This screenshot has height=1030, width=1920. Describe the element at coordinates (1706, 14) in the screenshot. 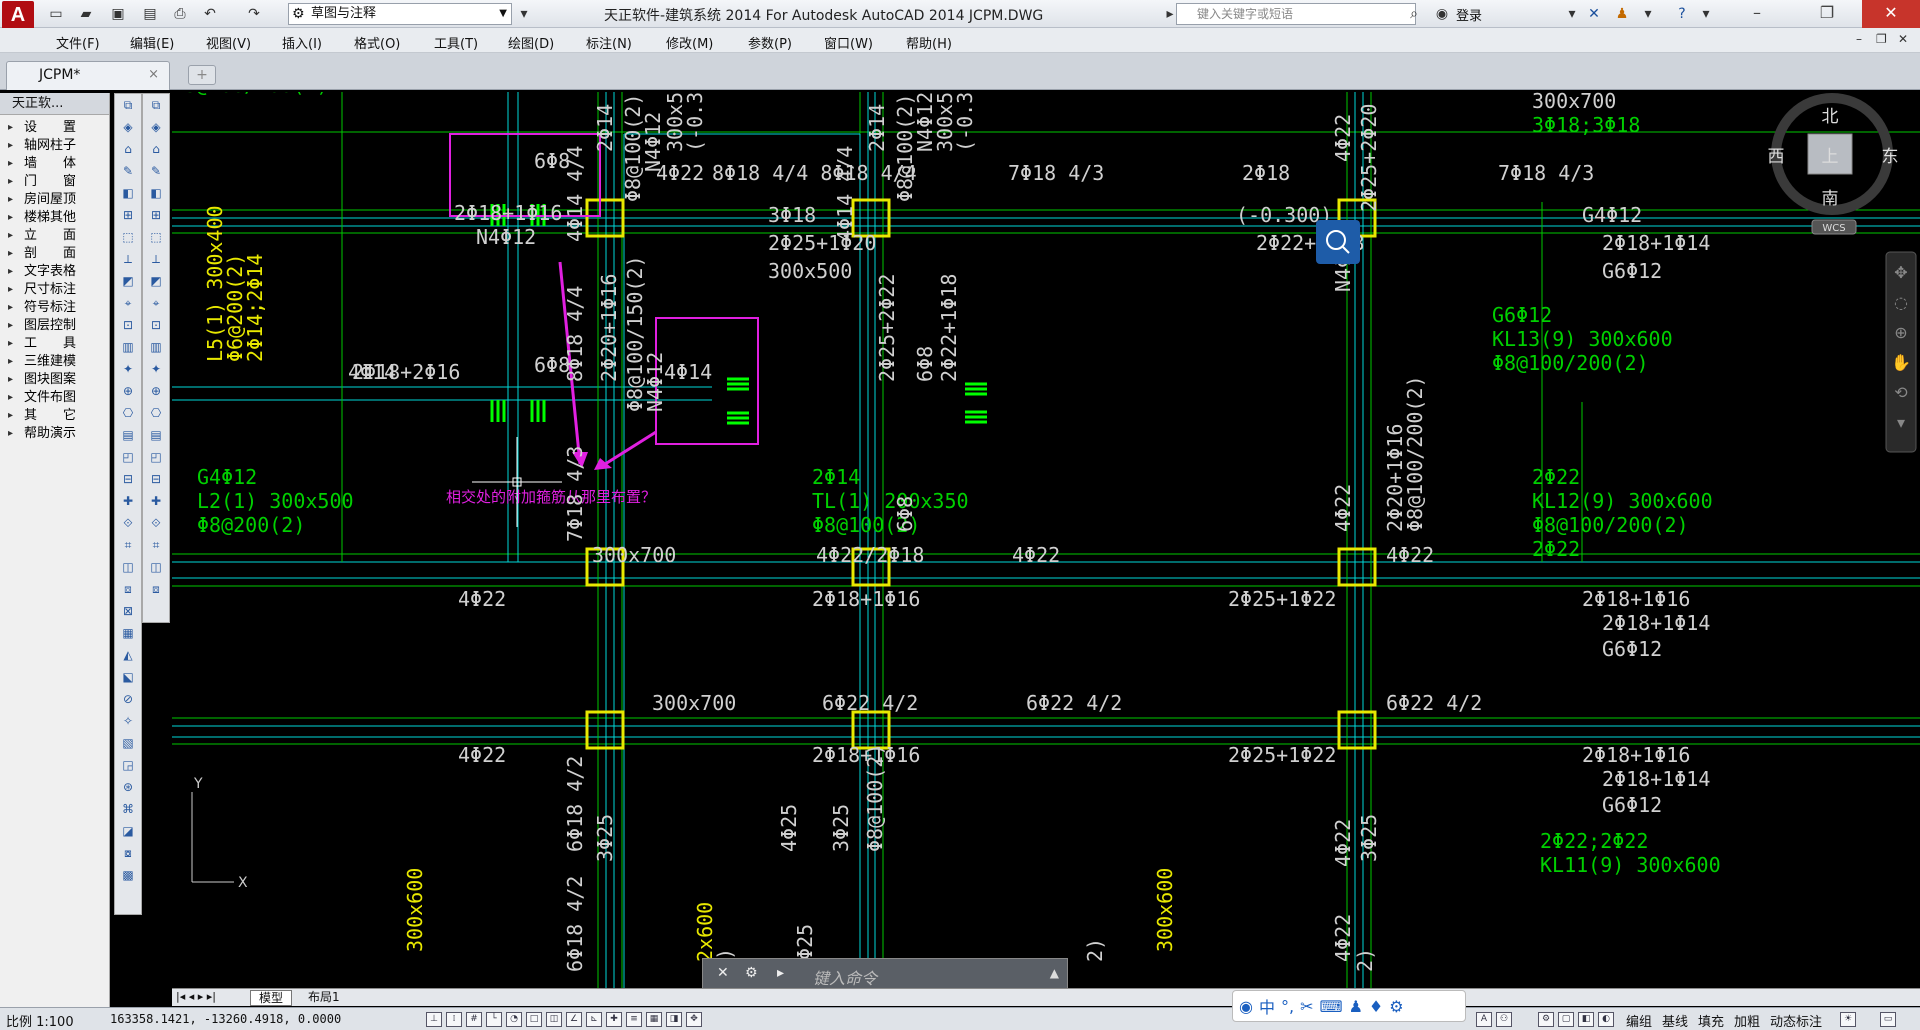

I see `help-dropdown-icon: ▾` at that location.